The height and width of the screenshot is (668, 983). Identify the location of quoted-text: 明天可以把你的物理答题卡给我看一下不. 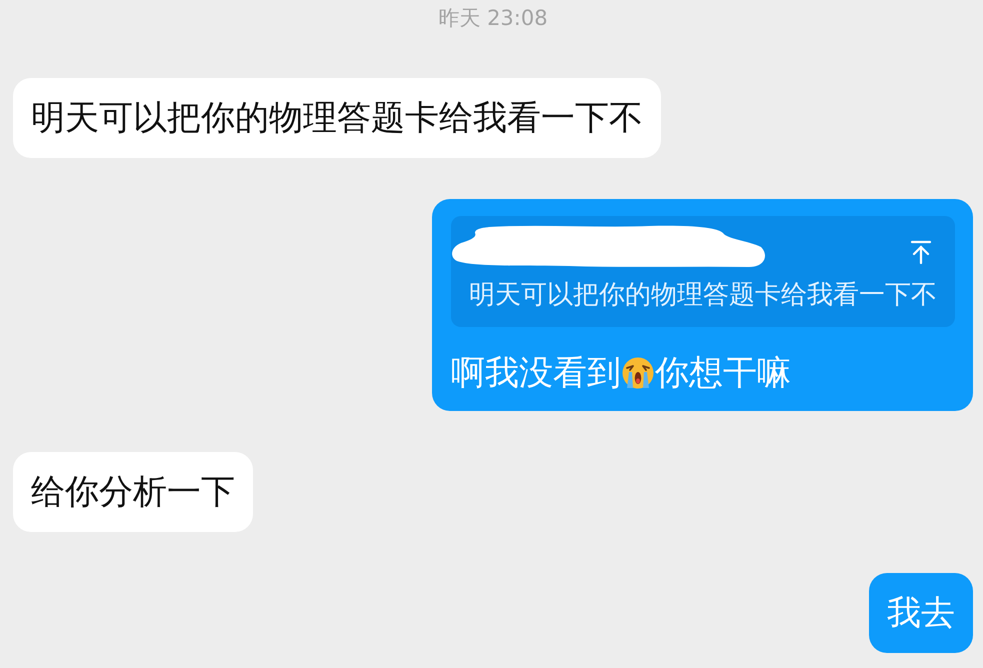
(703, 295).